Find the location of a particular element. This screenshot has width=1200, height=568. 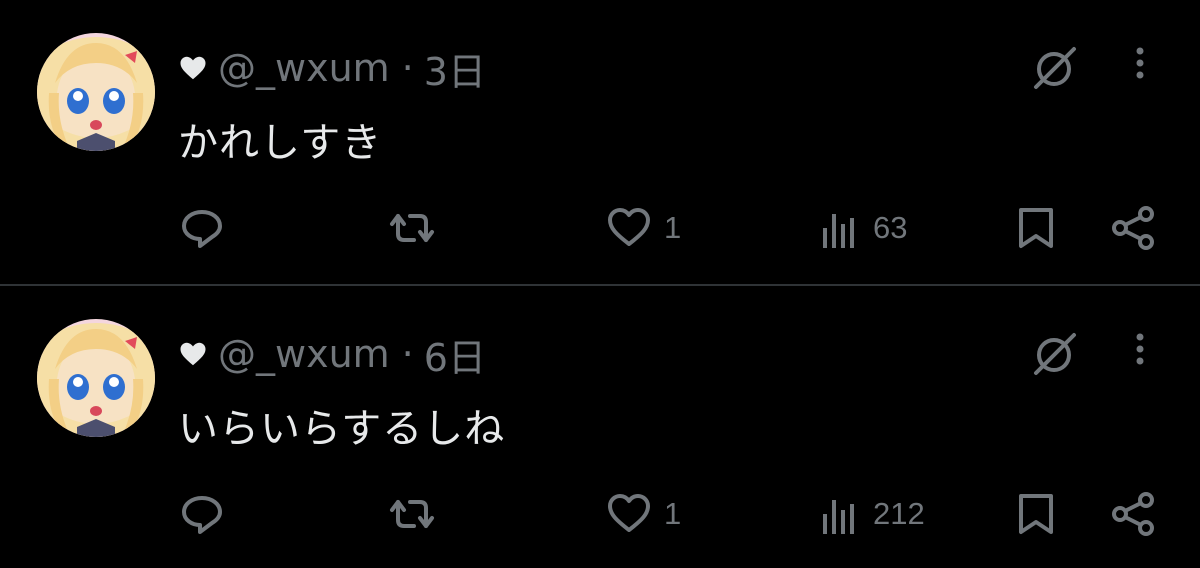

tweet-actions: 1 212 is located at coordinates (600, 514).